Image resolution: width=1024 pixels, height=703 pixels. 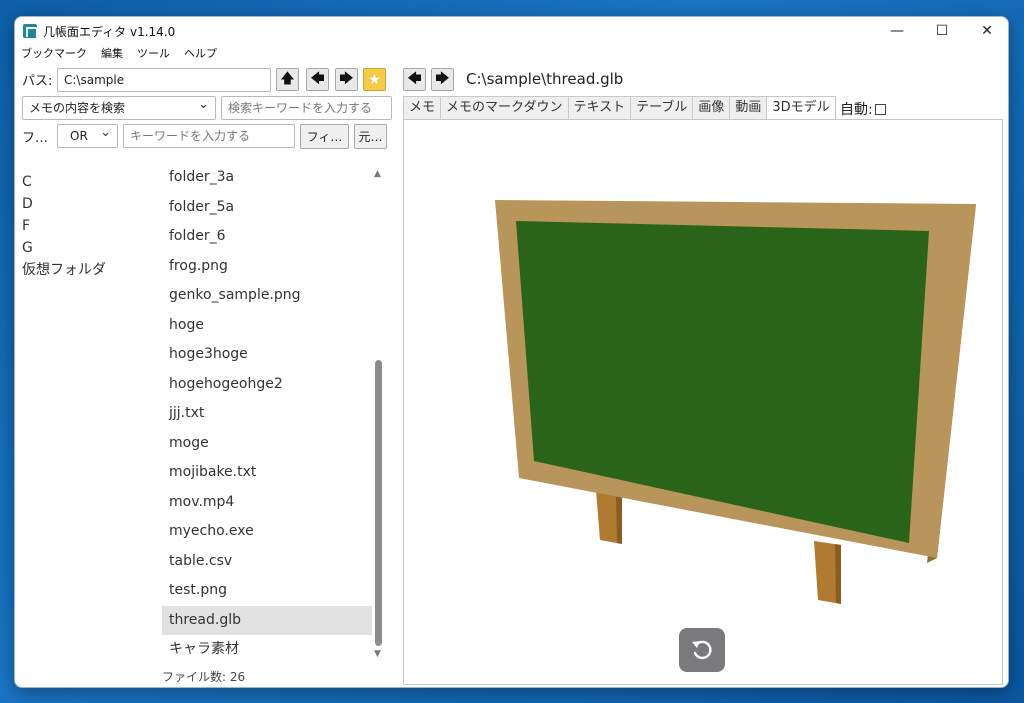 What do you see at coordinates (267, 532) in the screenshot?
I see `list-item: myecho.exe` at bounding box center [267, 532].